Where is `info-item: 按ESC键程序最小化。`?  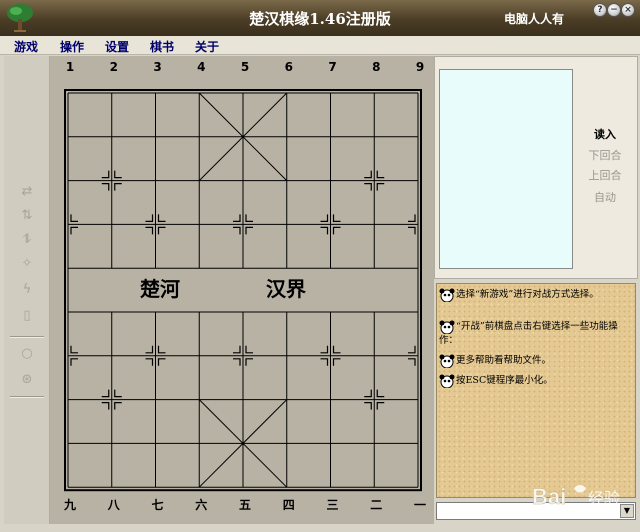 info-item: 按ESC键程序最小化。 is located at coordinates (536, 381).